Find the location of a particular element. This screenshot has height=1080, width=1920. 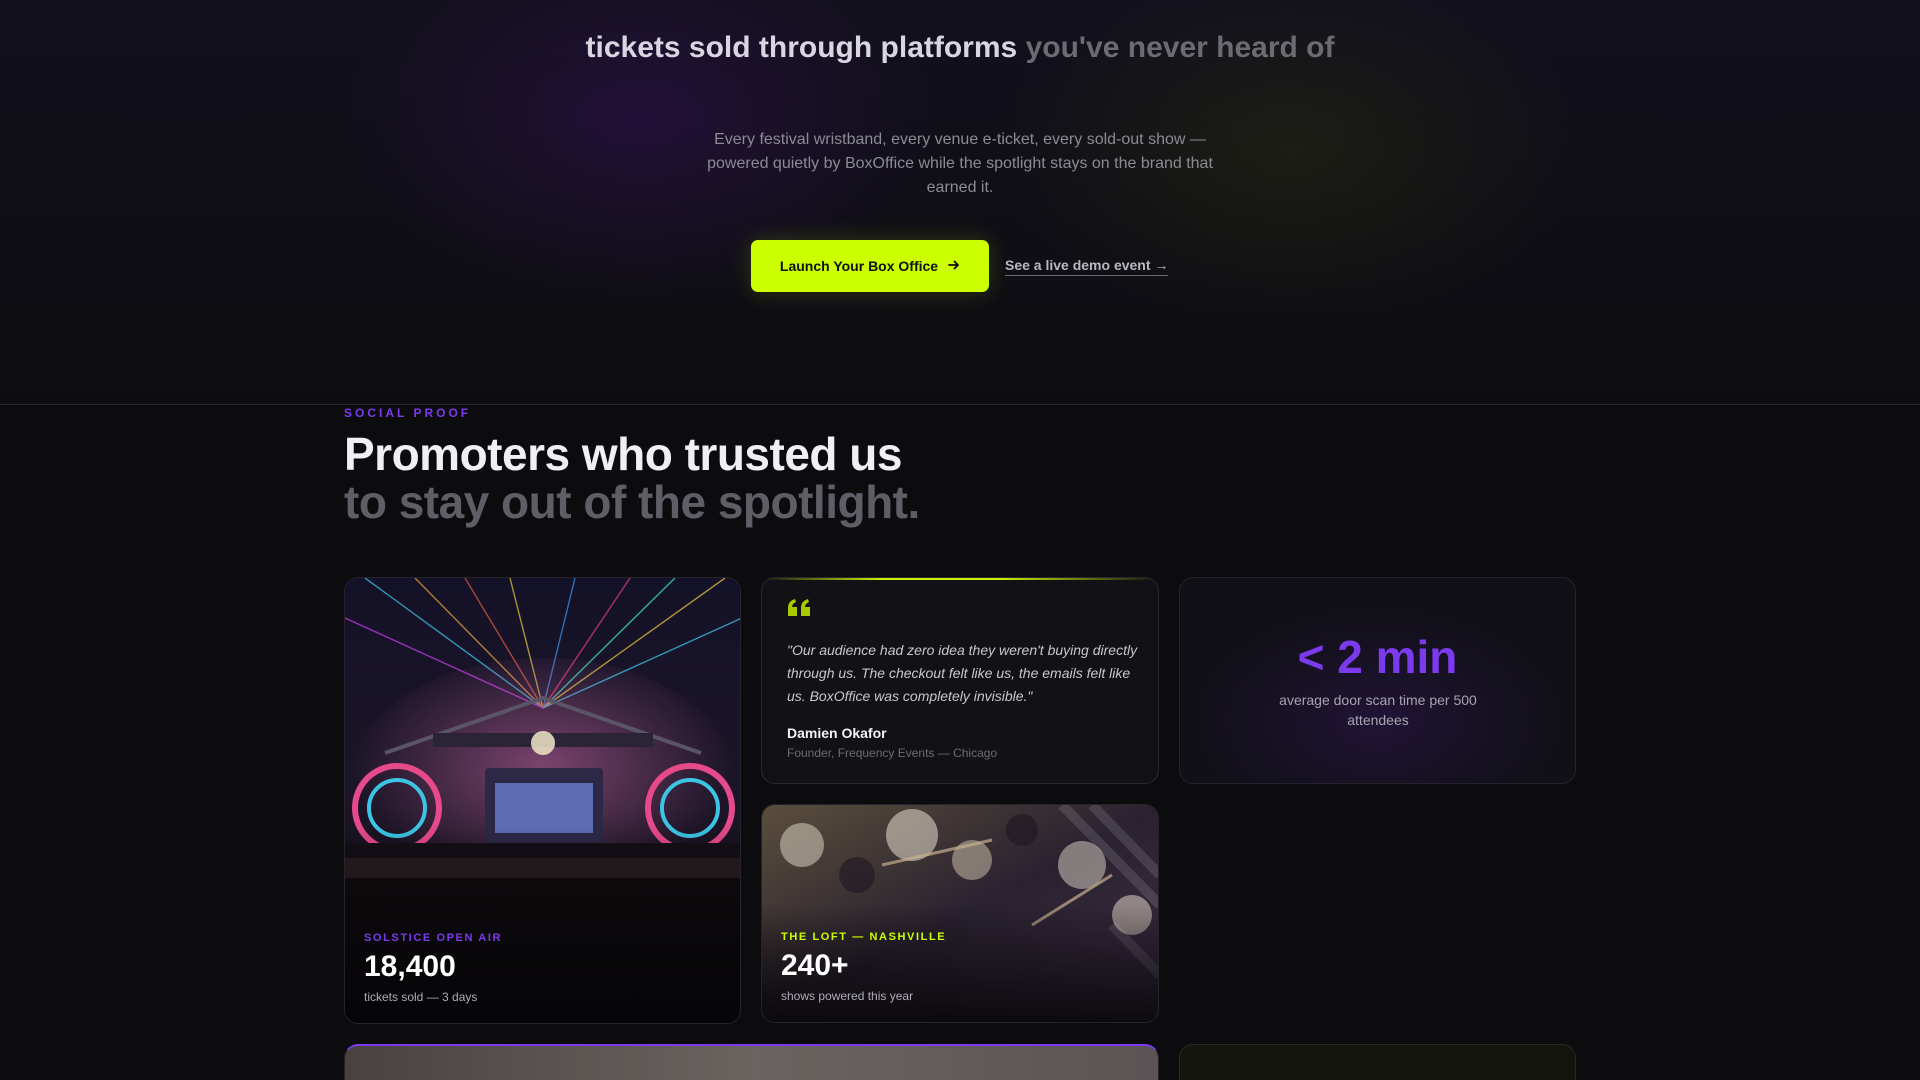

section-eyebrow: SOCIAL PROOF is located at coordinates (408, 413).